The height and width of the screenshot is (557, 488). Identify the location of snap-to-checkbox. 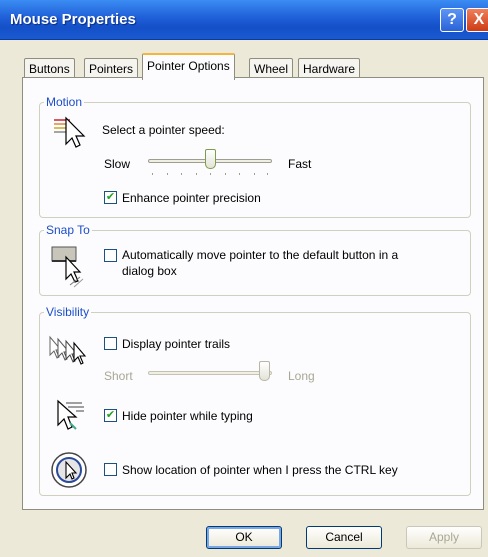
(110, 255).